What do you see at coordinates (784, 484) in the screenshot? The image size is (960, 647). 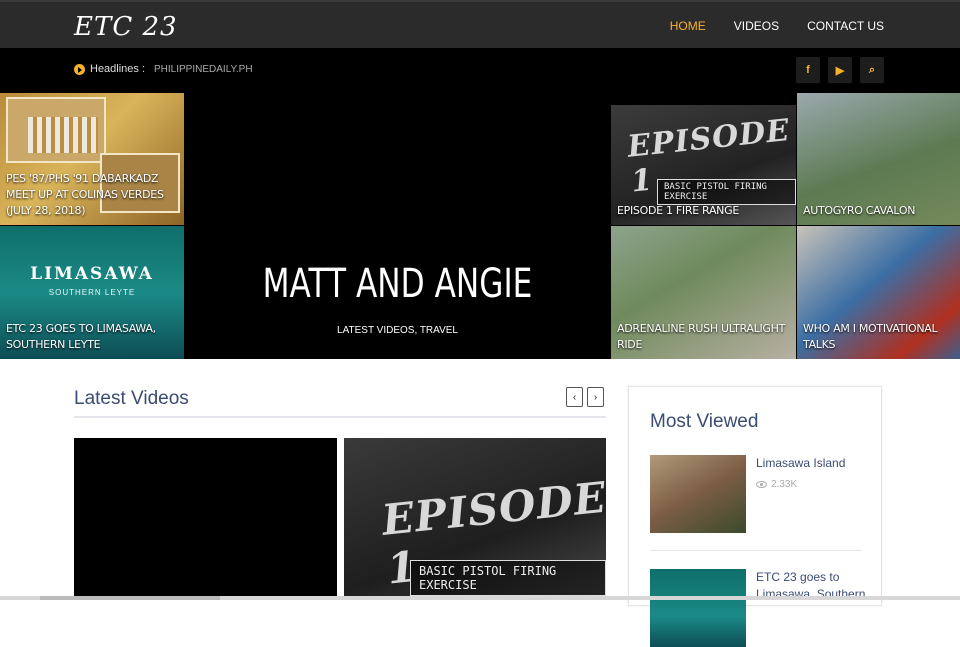 I see `view-count-value: 2.33K` at bounding box center [784, 484].